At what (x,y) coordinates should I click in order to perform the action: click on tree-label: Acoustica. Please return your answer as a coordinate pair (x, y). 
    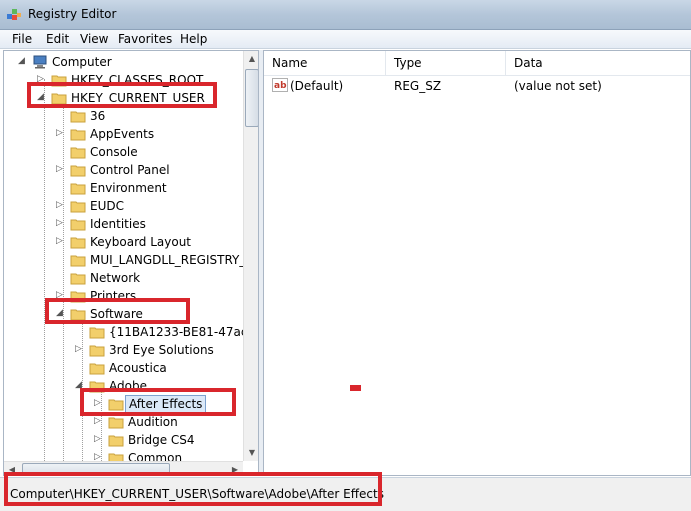
    Looking at the image, I should click on (138, 368).